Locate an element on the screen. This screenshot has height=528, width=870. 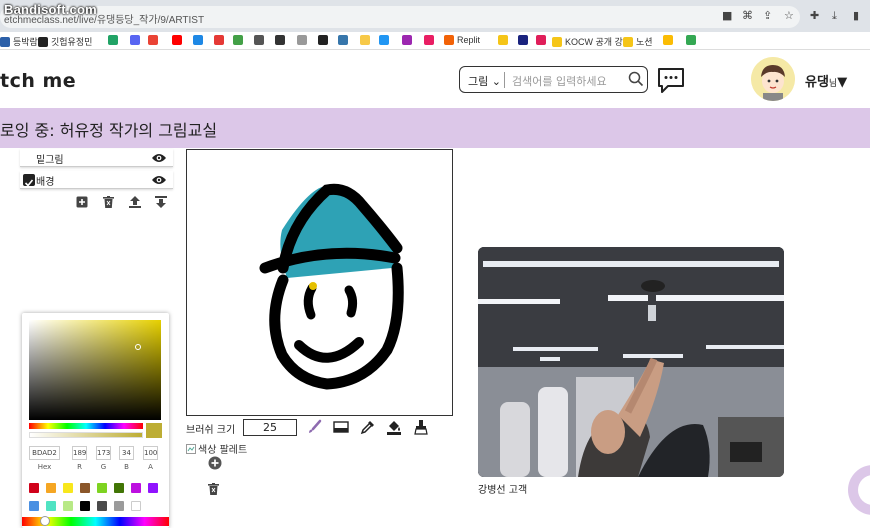
hue-bar-handle is located at coordinates (45, 521).